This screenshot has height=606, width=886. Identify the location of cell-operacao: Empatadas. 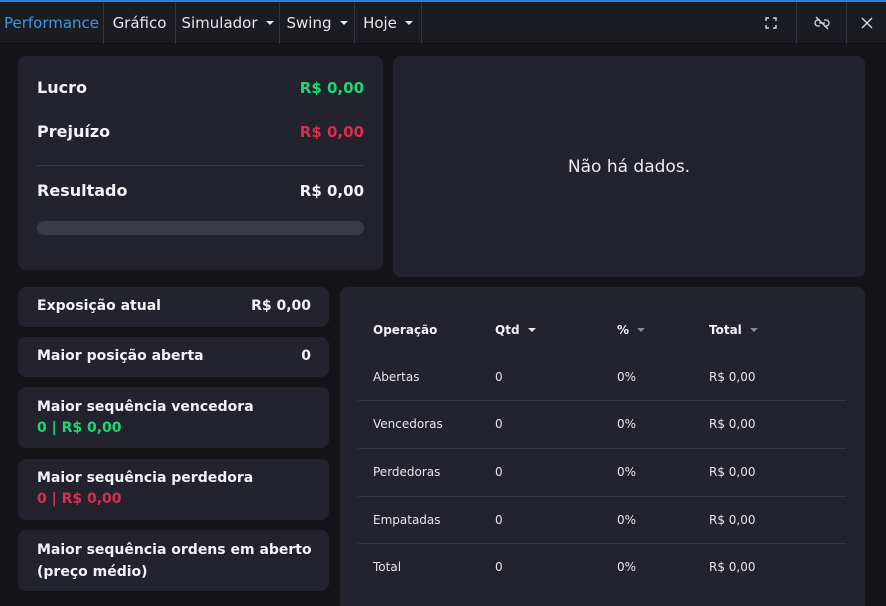
(407, 520).